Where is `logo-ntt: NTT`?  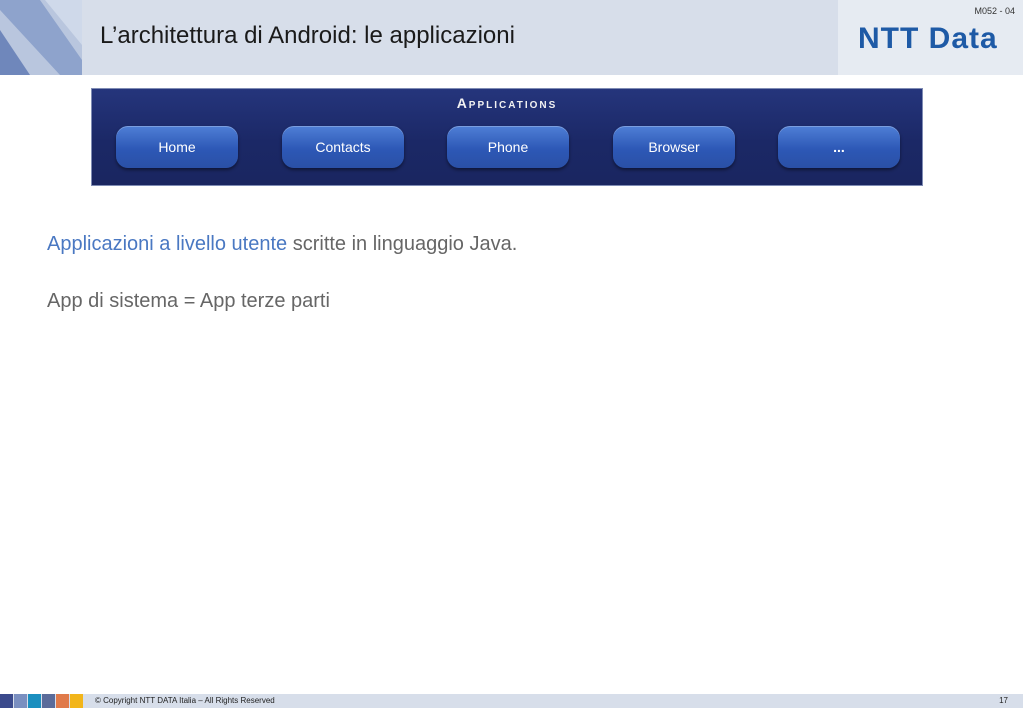
logo-ntt: NTT is located at coordinates (889, 38).